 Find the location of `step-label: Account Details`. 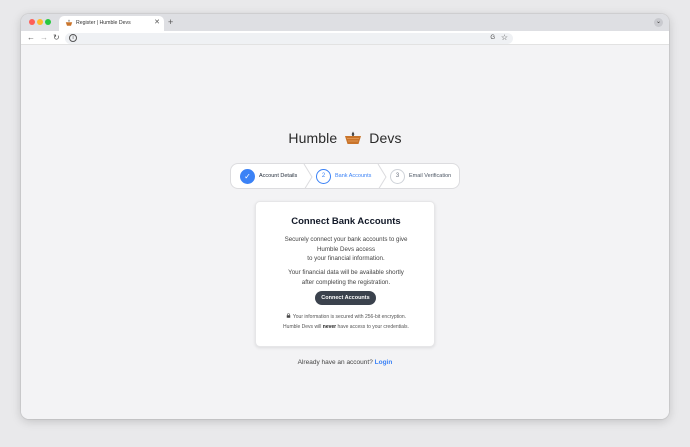

step-label: Account Details is located at coordinates (278, 176).